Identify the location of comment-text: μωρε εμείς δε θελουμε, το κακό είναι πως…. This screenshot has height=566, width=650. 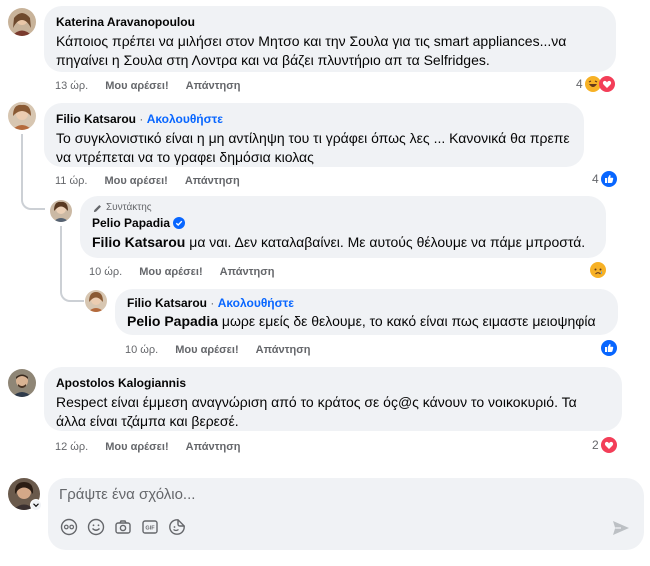
(407, 321).